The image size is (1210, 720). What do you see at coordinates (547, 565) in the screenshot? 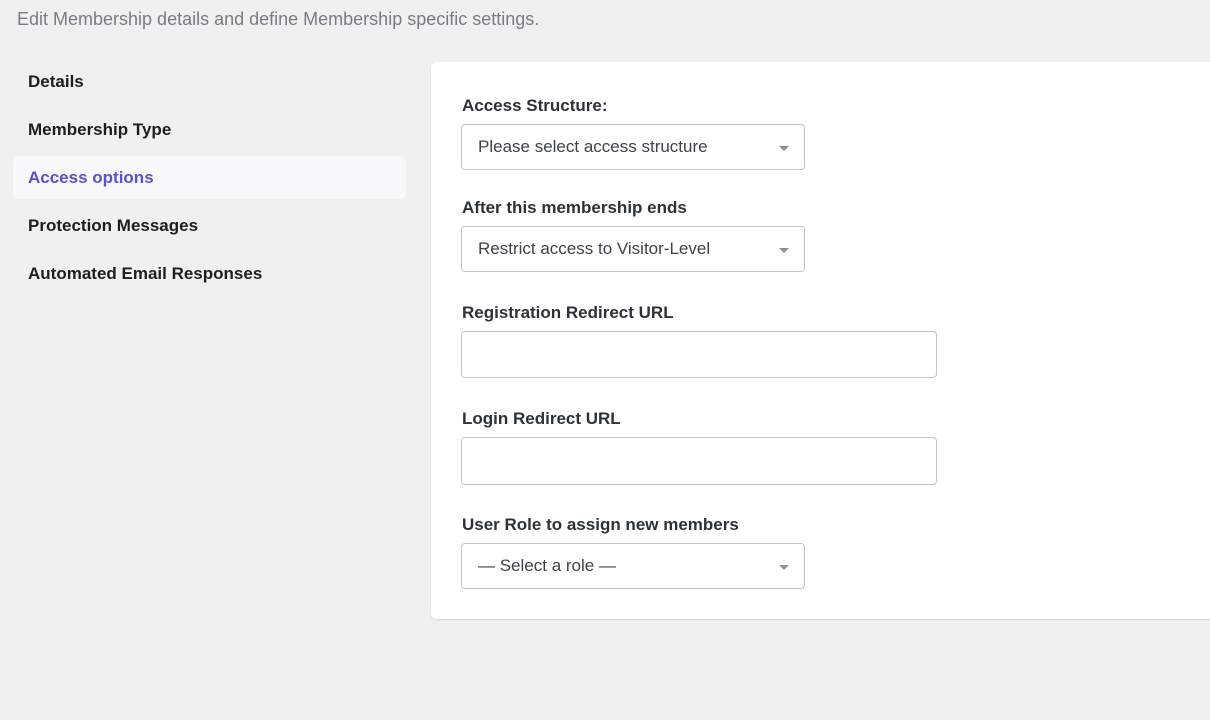
I see `user-role-value: — Select a role —` at bounding box center [547, 565].